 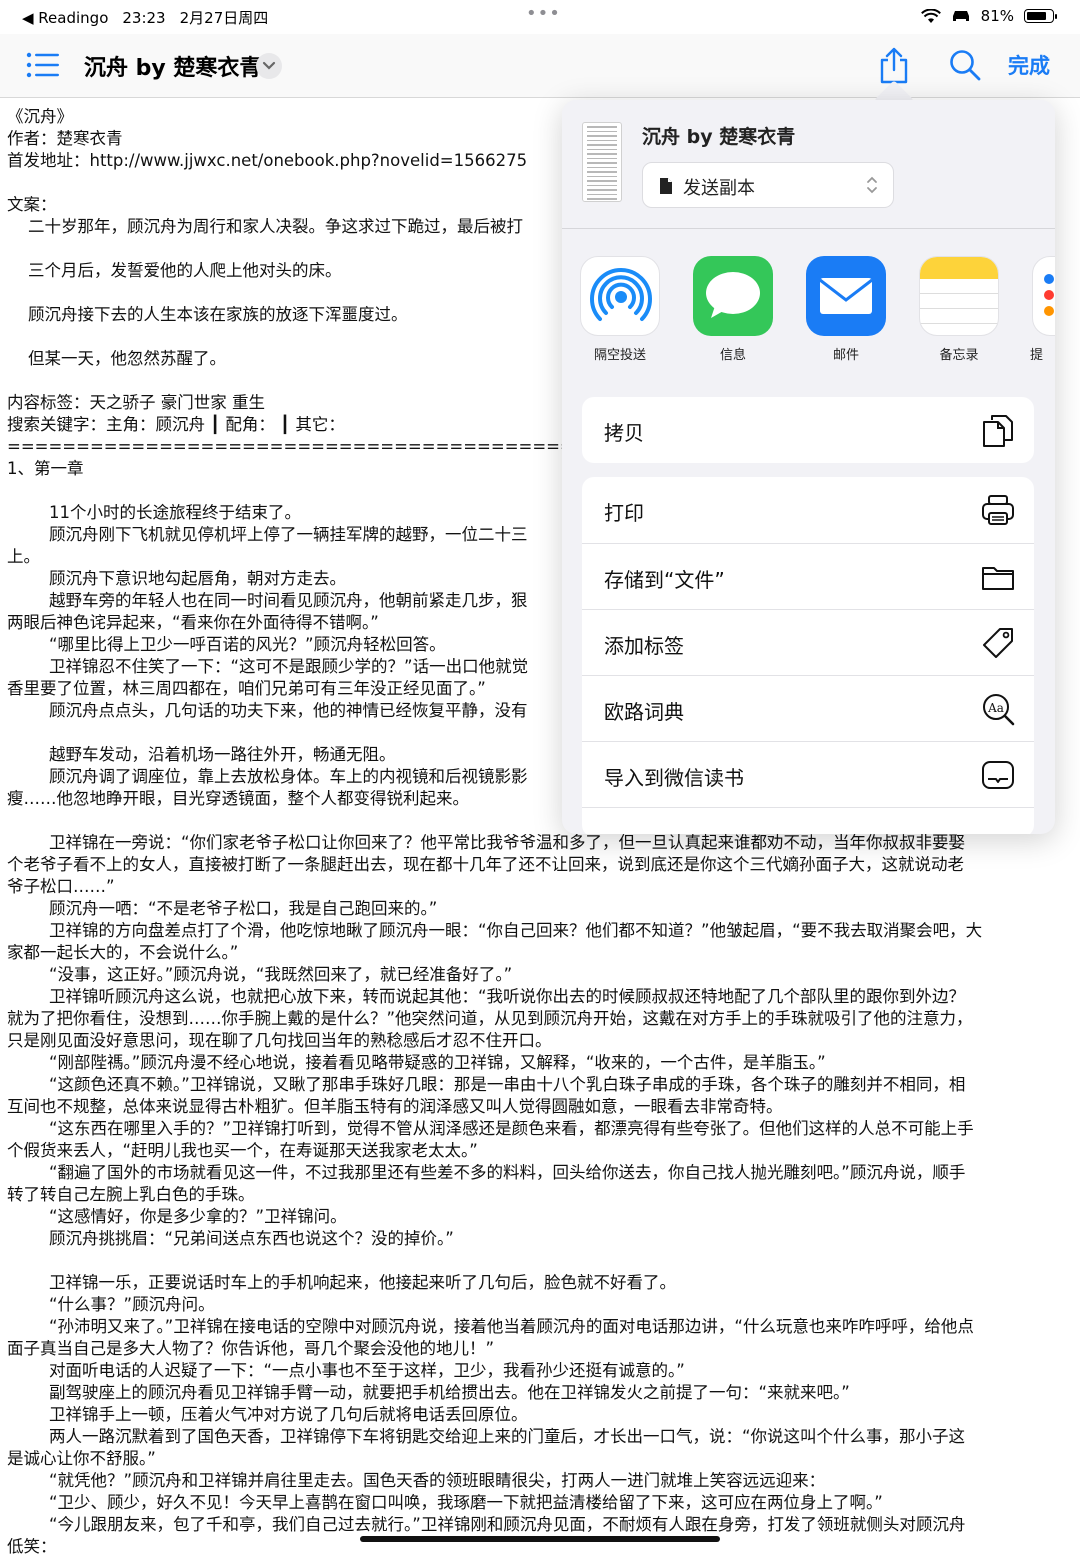 I want to click on wechat-read-icon, so click(x=998, y=775).